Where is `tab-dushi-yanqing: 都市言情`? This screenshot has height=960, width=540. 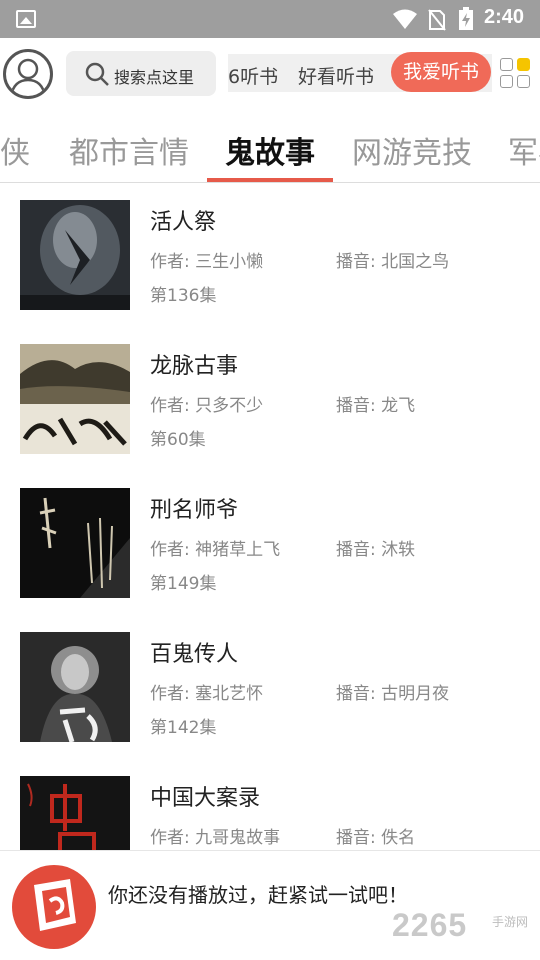 tab-dushi-yanqing: 都市言情 is located at coordinates (129, 150).